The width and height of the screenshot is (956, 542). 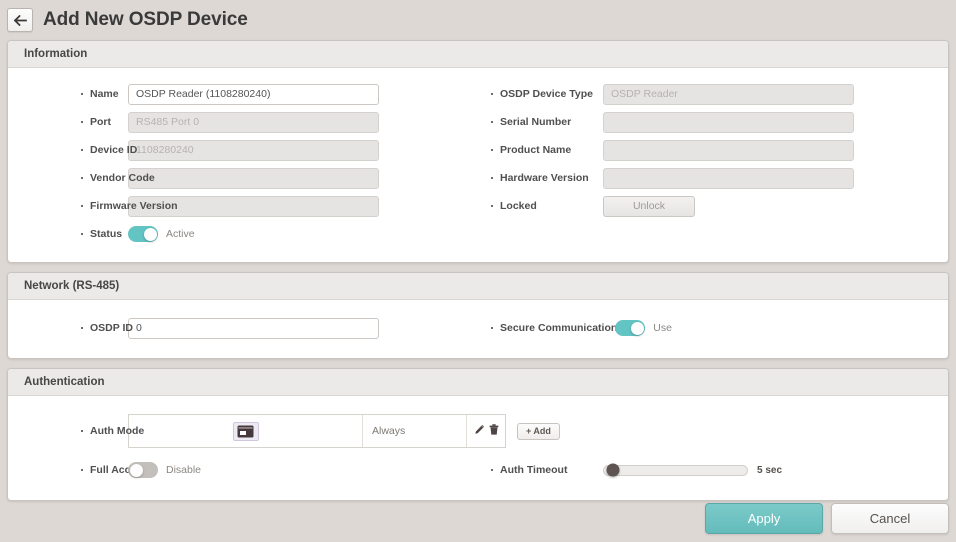 I want to click on field-port: Port, so click(x=243, y=122).